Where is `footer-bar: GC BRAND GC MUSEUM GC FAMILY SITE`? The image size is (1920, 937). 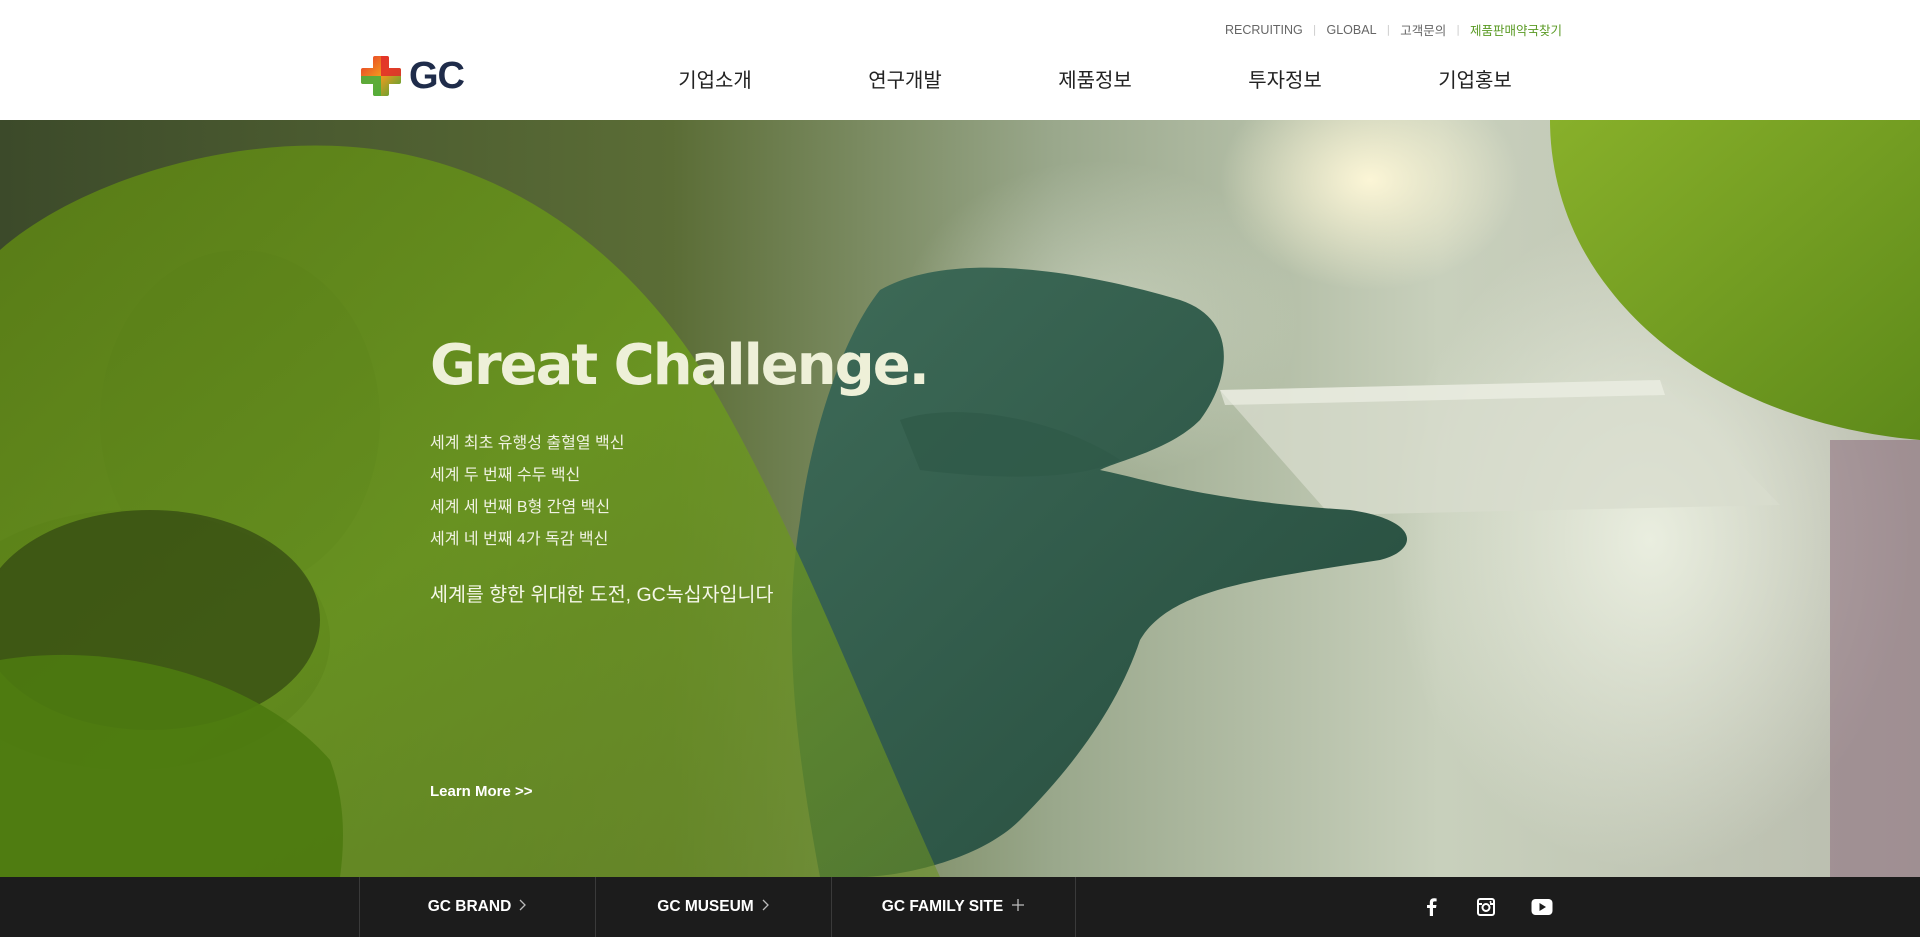
footer-bar: GC BRAND GC MUSEUM GC FAMILY SITE is located at coordinates (960, 907).